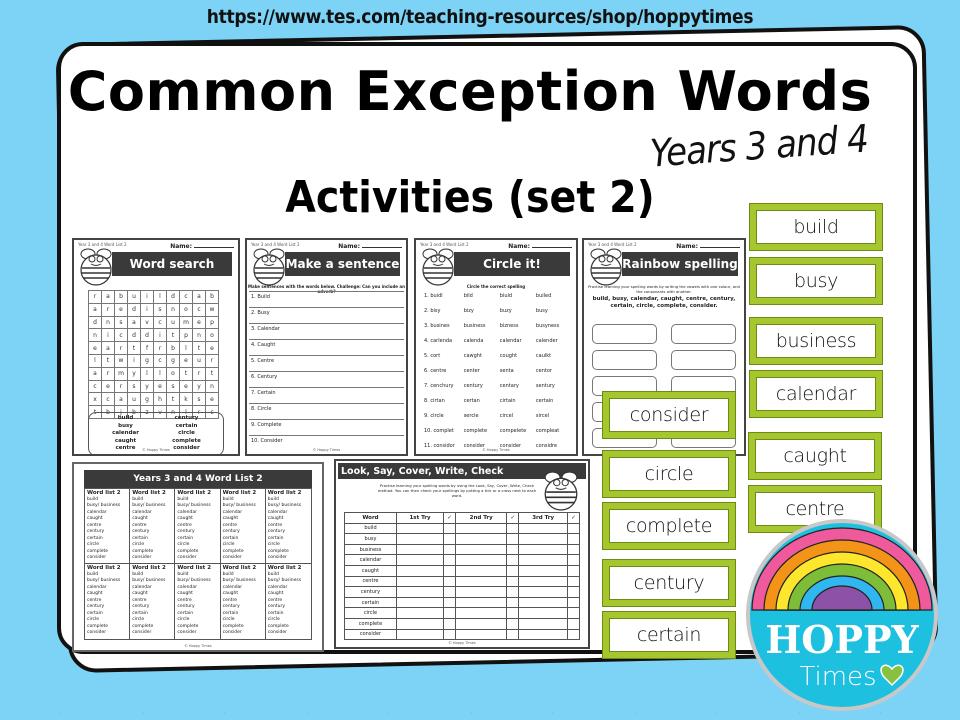 Image resolution: width=960 pixels, height=720 pixels. I want to click on grid-letter: c, so click(95, 386).